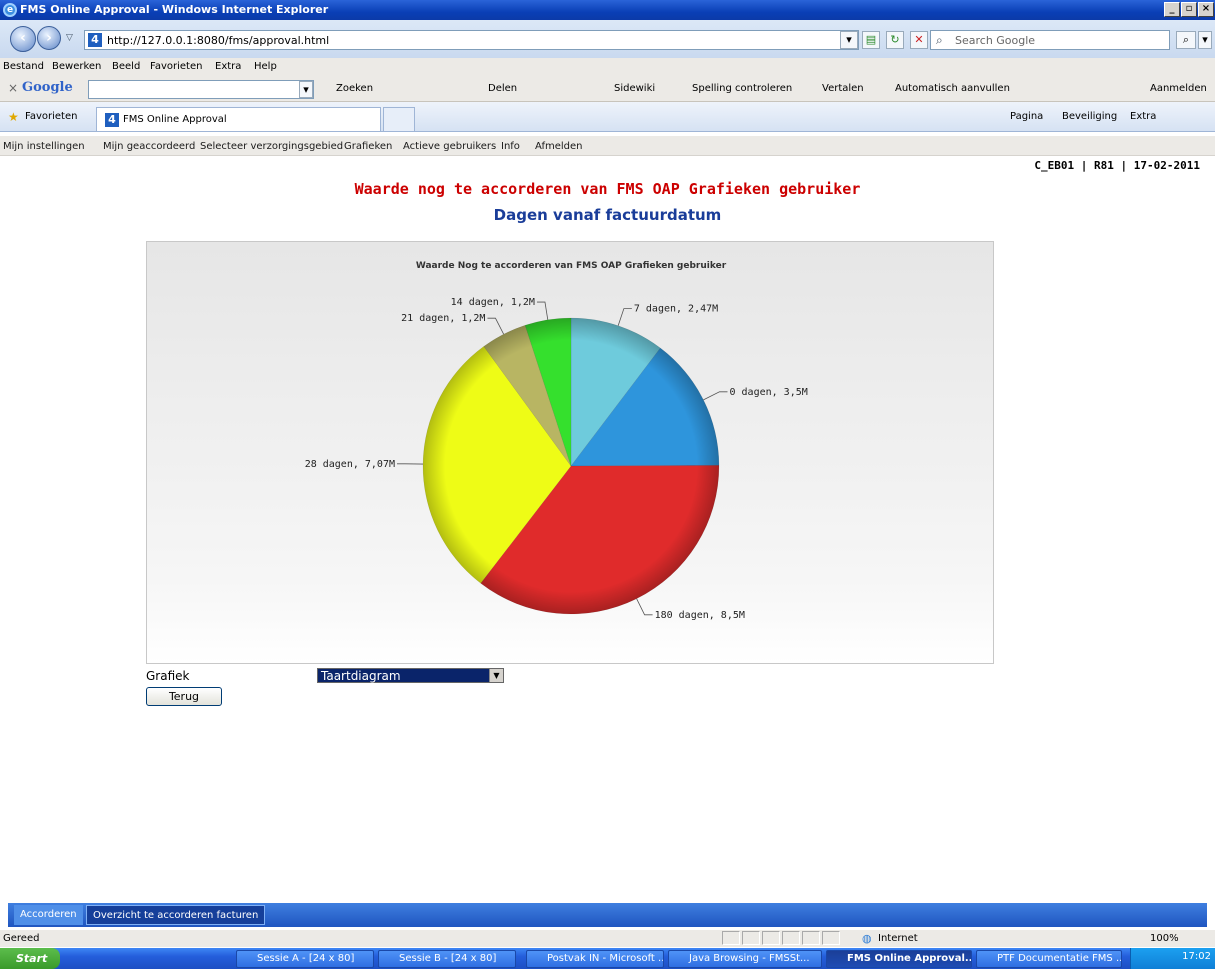  I want to click on nav-mijn-instellingen: Mijn instellingen, so click(44, 146).